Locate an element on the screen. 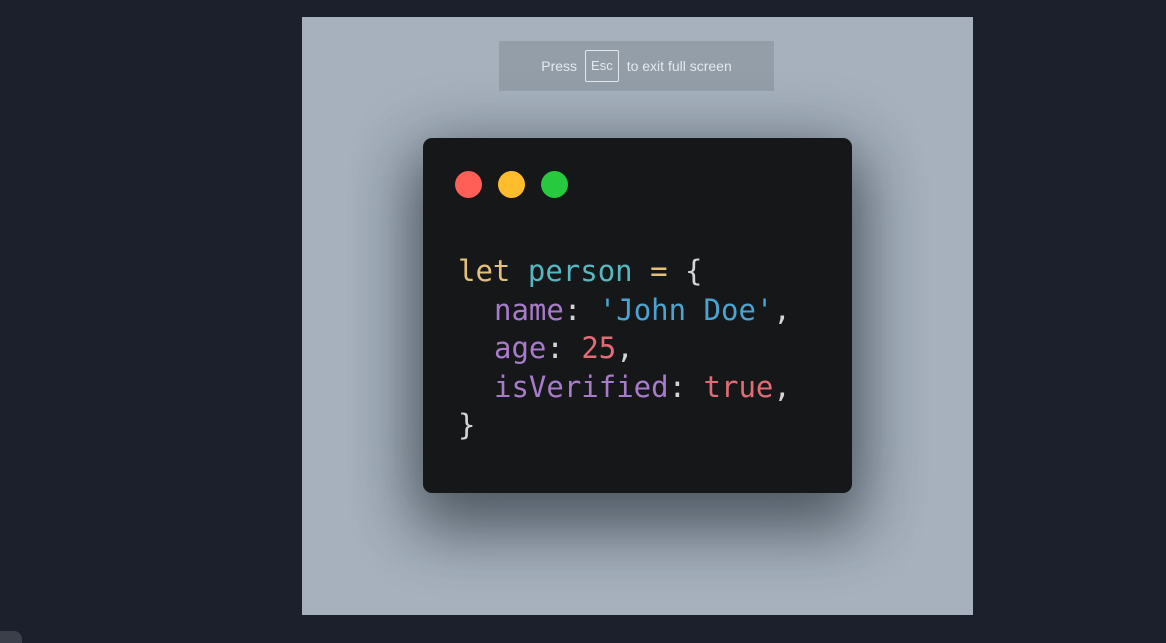  close-brace-token: } is located at coordinates (467, 425).